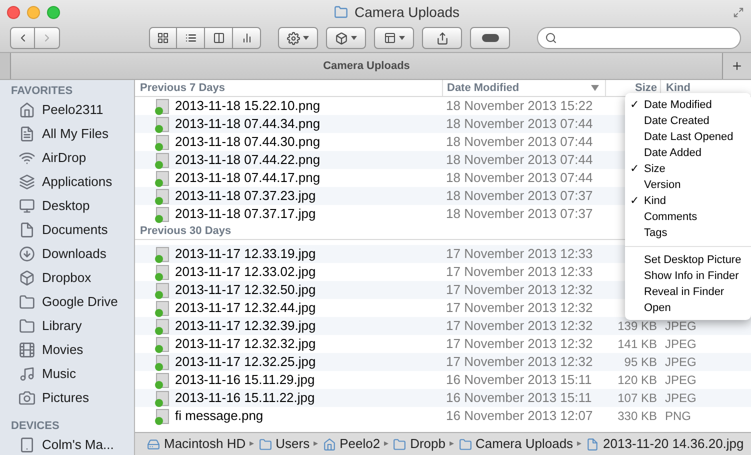 Image resolution: width=751 pixels, height=455 pixels. I want to click on new-tab-button, so click(737, 66).